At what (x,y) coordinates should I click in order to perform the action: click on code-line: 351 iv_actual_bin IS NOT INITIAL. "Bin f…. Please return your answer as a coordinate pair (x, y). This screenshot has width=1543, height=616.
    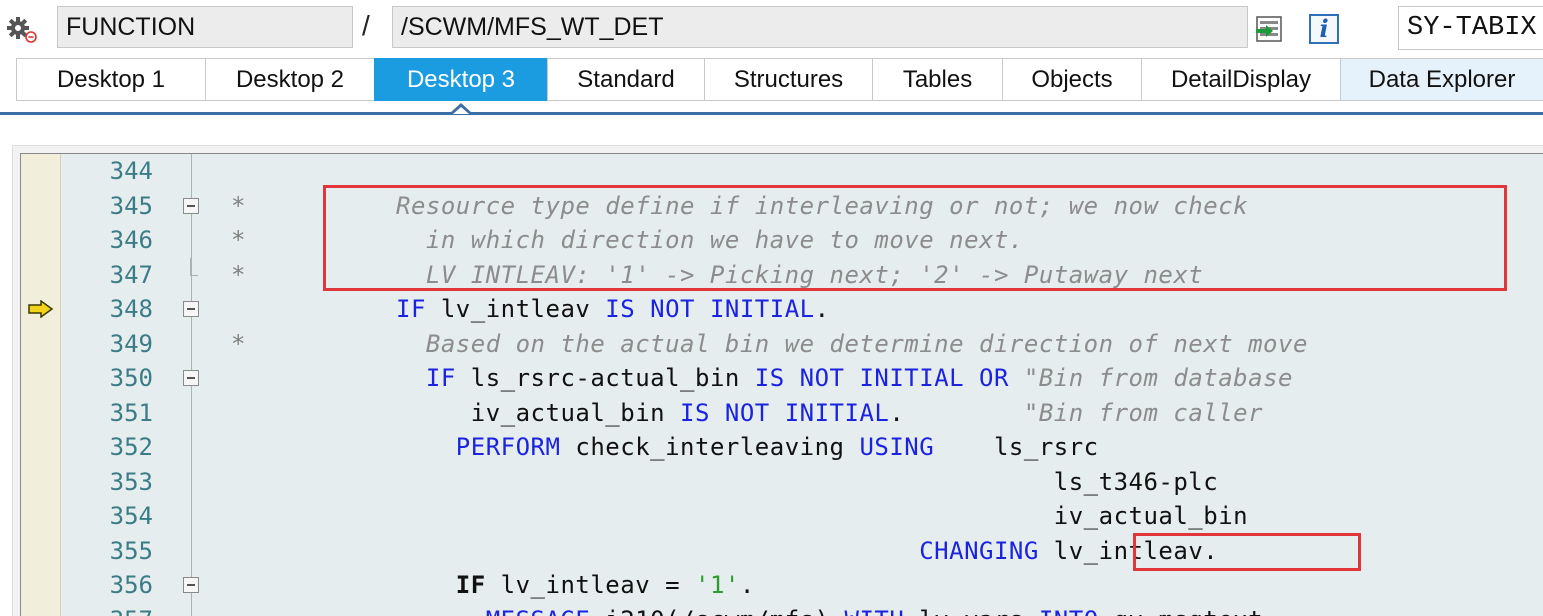
    Looking at the image, I should click on (782, 413).